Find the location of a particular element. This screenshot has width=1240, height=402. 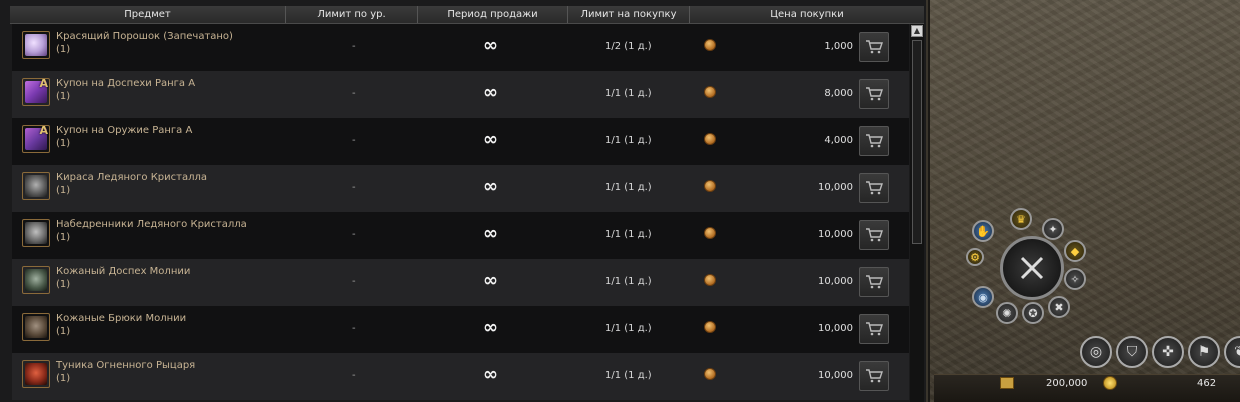

scroll-up-button: ▲ is located at coordinates (917, 31).